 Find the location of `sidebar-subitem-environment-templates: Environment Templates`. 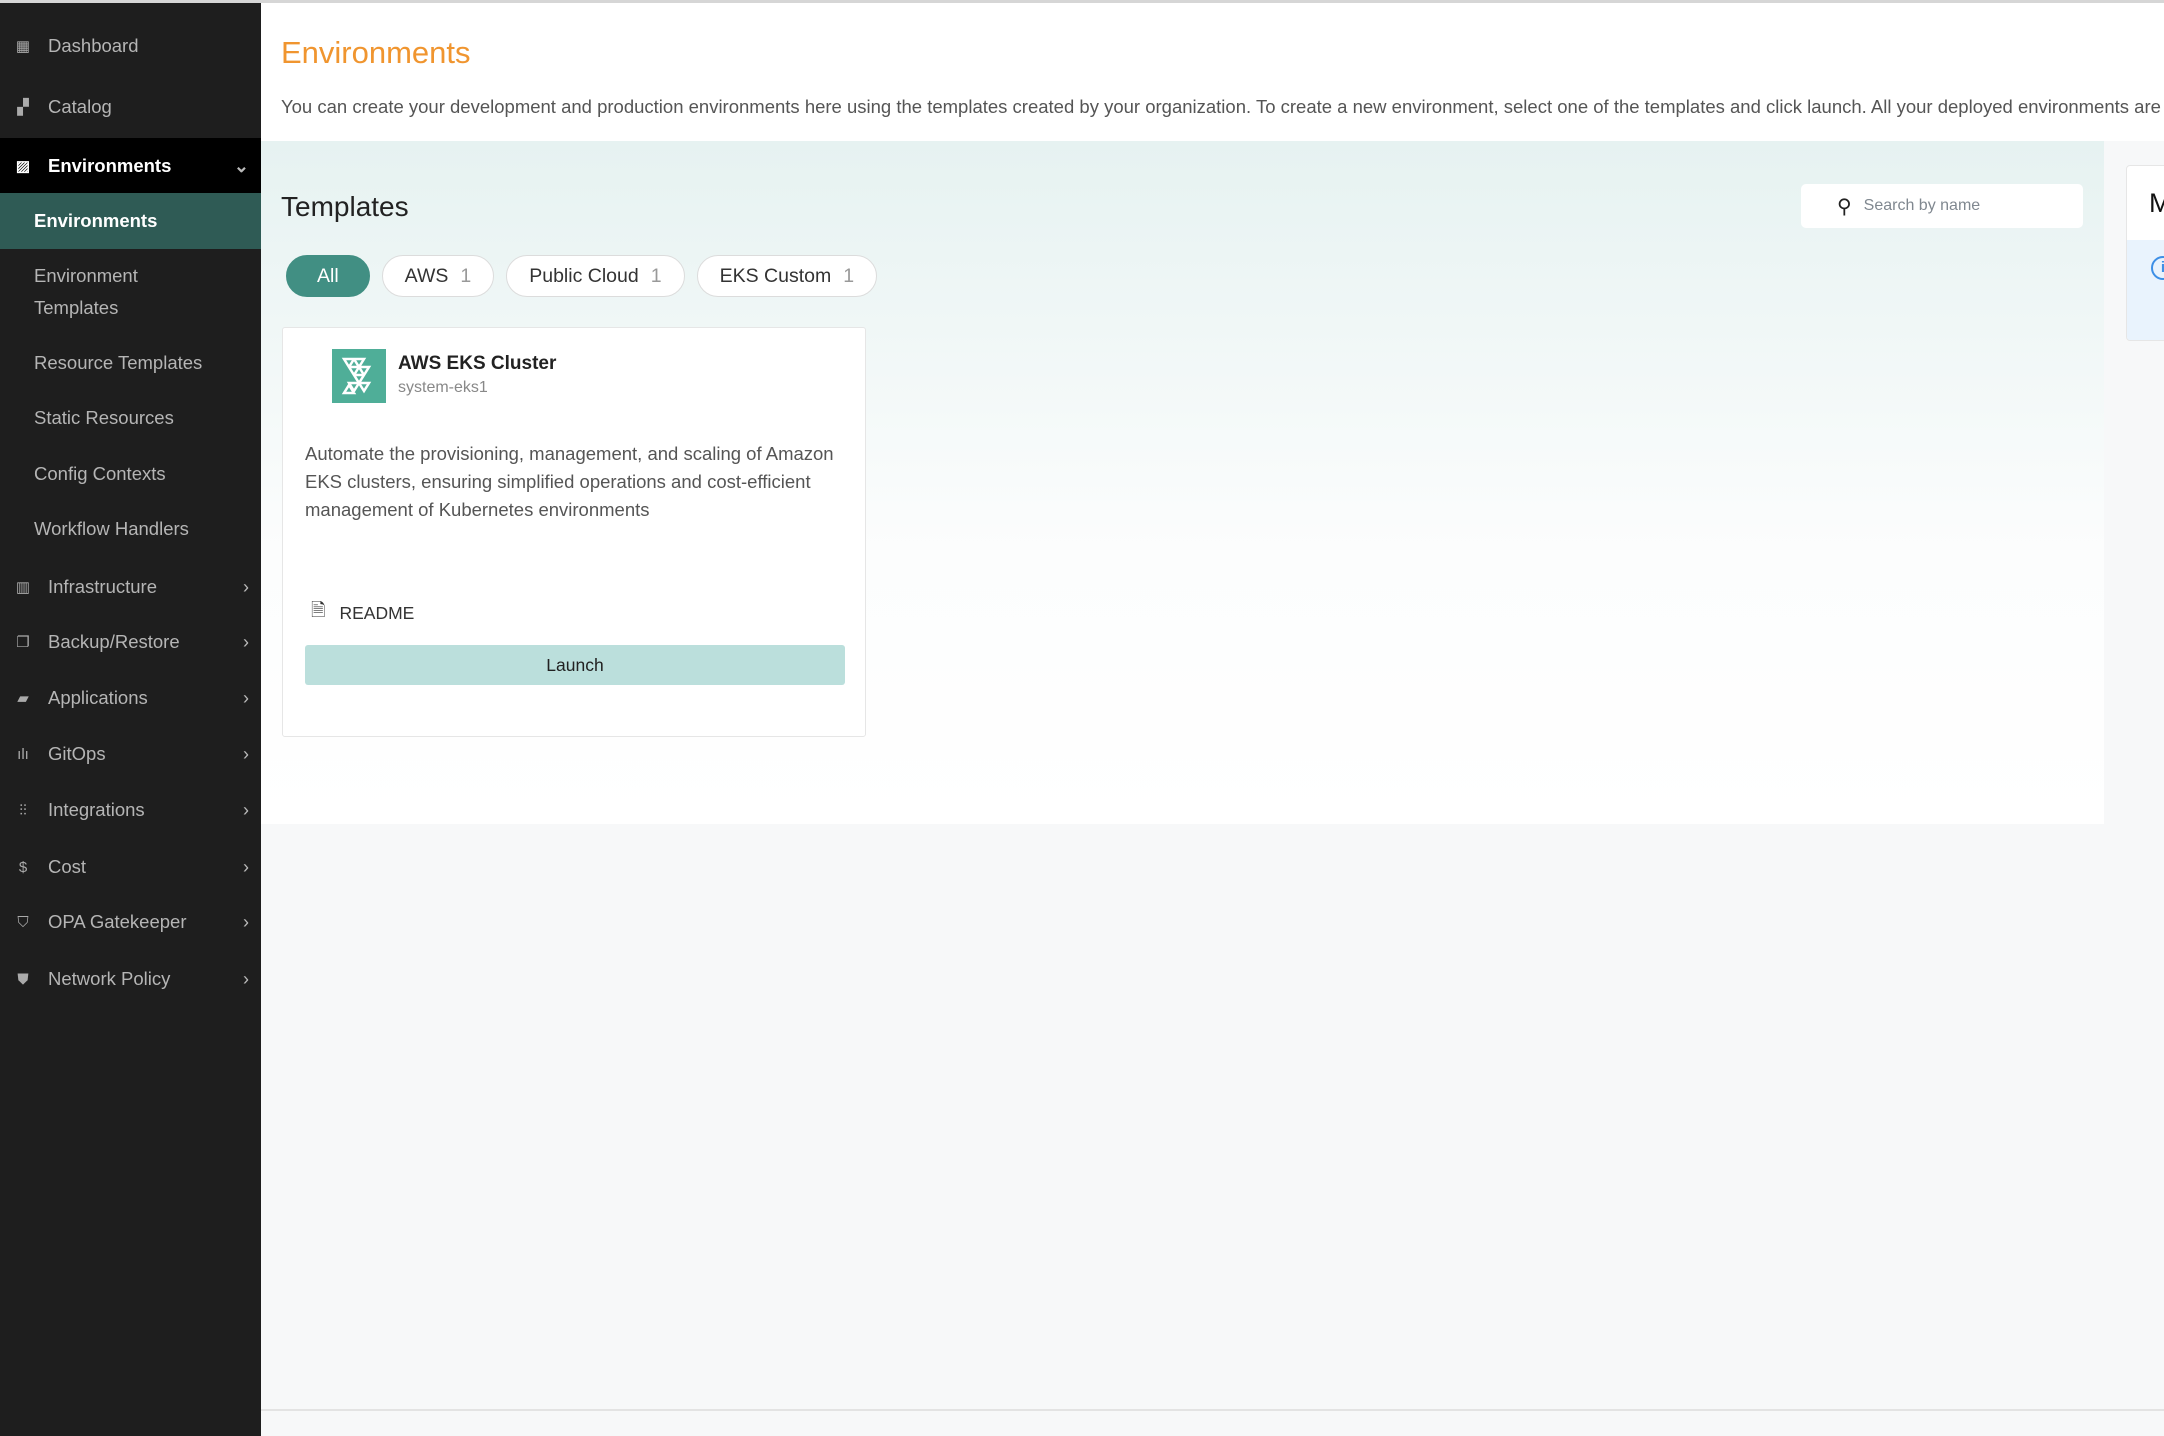

sidebar-subitem-environment-templates: Environment Templates is located at coordinates (100, 292).